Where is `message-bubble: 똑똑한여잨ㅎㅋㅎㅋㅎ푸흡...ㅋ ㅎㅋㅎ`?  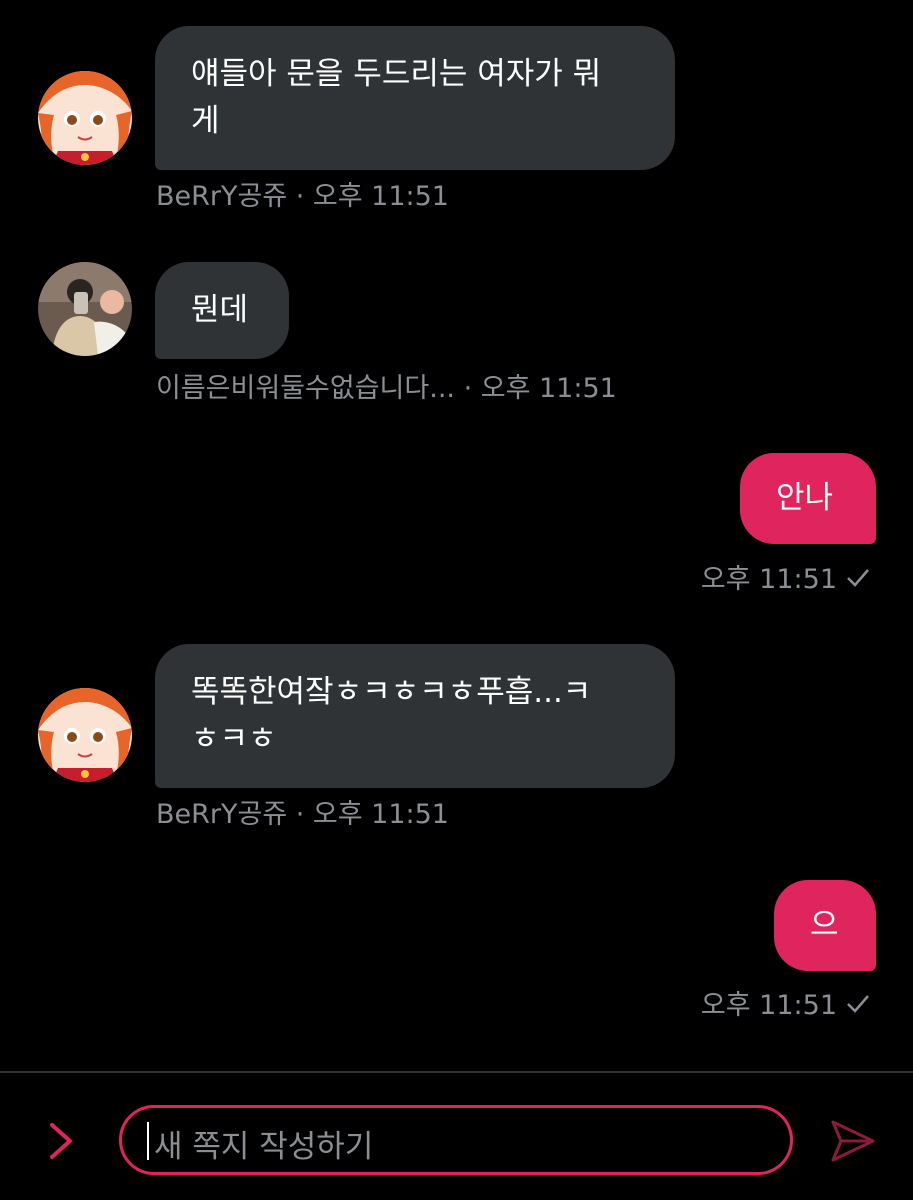 message-bubble: 똑똑한여잨ㅎㅋㅎㅋㅎ푸흡...ㅋ ㅎㅋㅎ is located at coordinates (415, 716).